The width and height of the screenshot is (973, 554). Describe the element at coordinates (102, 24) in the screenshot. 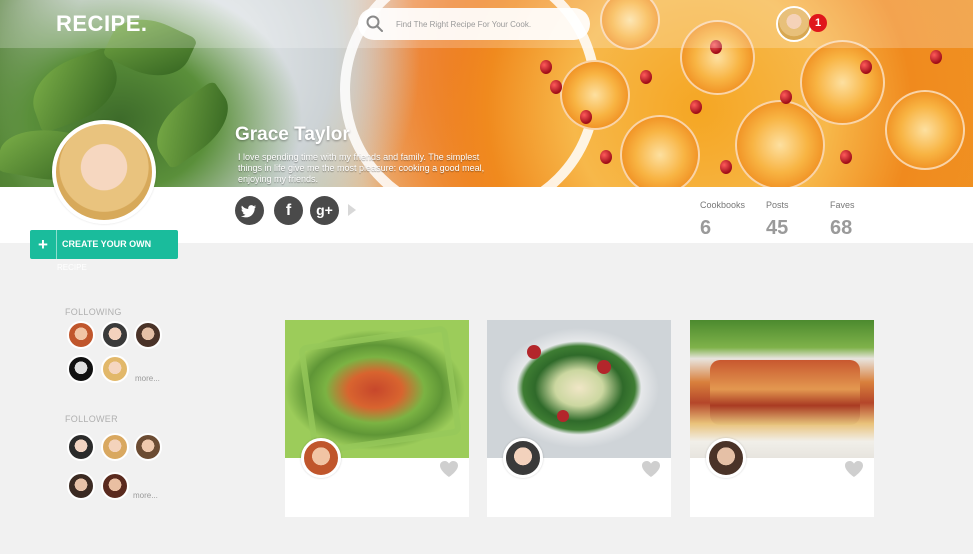

I see `logo: RECIPE.` at that location.